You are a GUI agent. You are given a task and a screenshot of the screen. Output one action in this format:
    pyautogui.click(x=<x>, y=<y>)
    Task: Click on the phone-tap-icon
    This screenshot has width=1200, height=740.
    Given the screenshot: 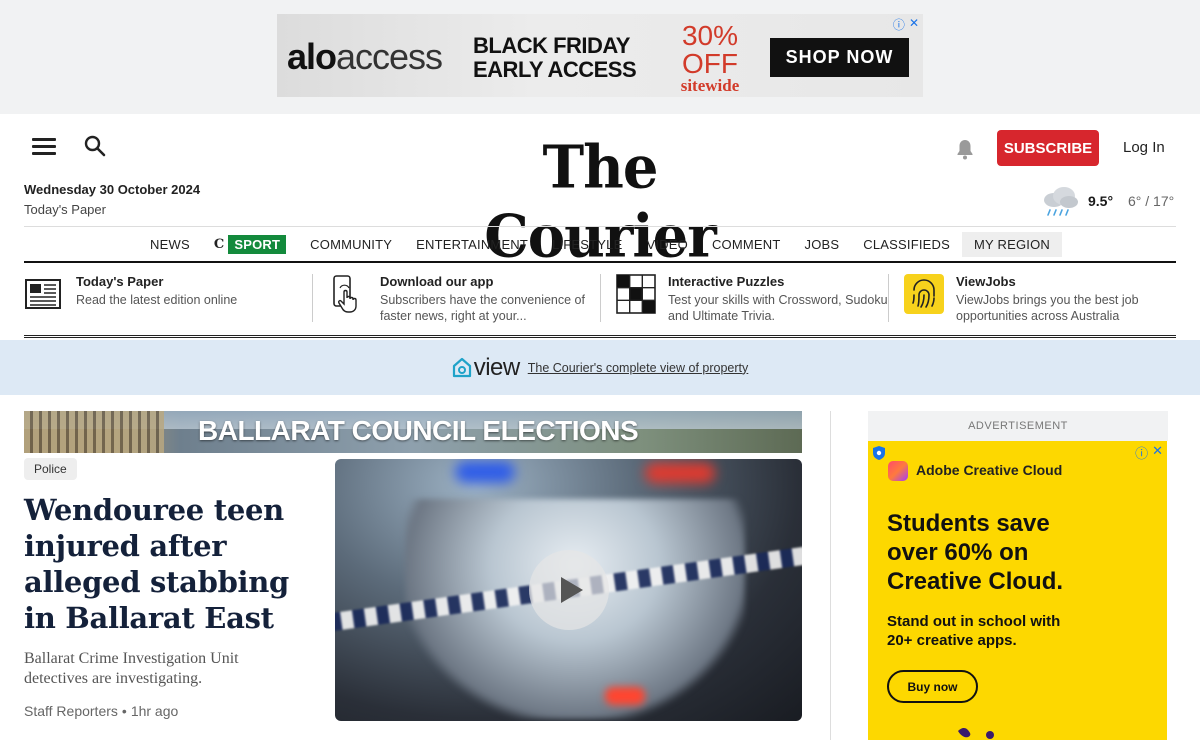 What is the action you would take?
    pyautogui.click(x=345, y=294)
    